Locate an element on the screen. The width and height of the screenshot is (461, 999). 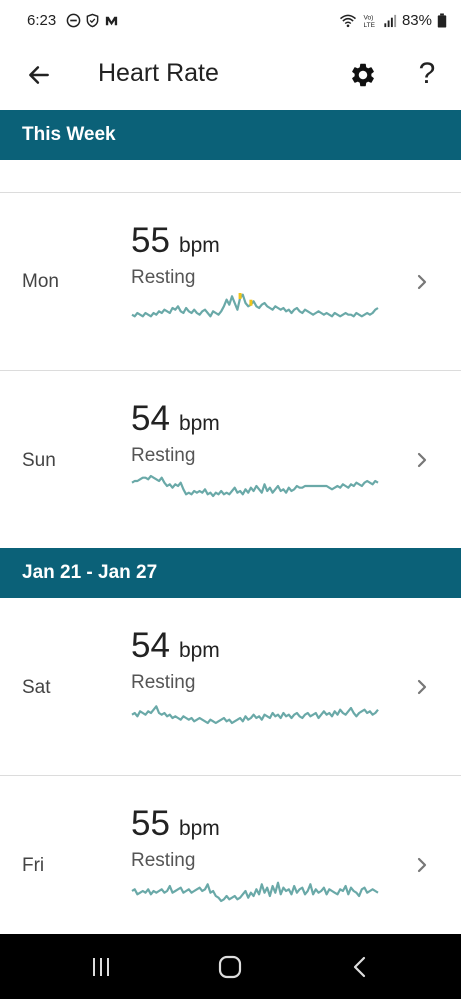
shield-icon is located at coordinates (92, 20).